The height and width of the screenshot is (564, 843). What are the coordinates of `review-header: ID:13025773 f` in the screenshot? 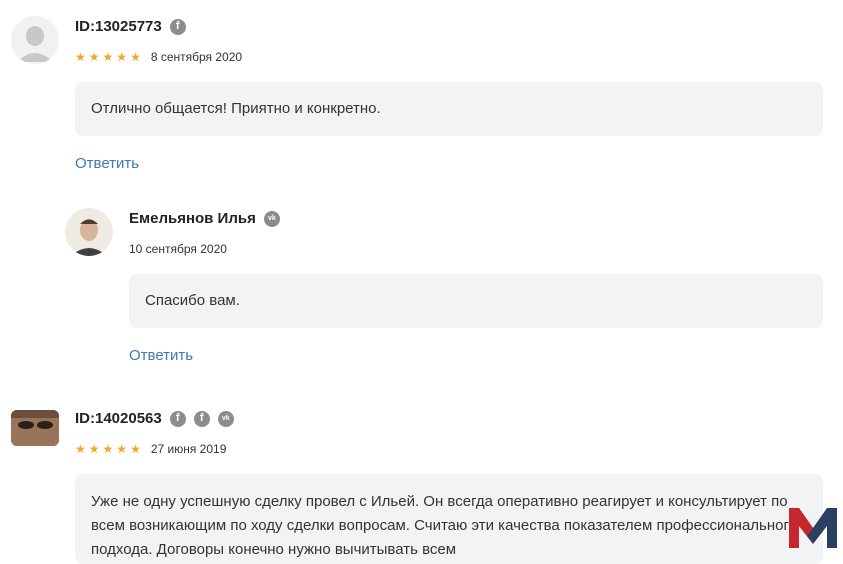 It's located at (130, 26).